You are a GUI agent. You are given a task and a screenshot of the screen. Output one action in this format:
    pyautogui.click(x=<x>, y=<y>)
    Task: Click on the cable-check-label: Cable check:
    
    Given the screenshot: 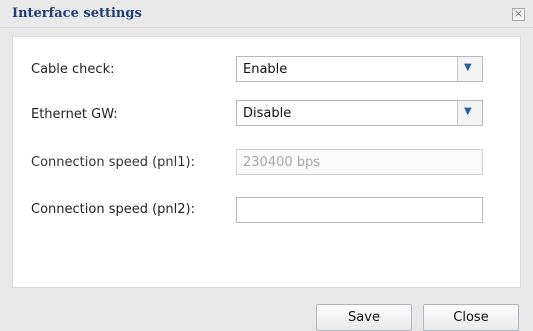 What is the action you would take?
    pyautogui.click(x=73, y=69)
    